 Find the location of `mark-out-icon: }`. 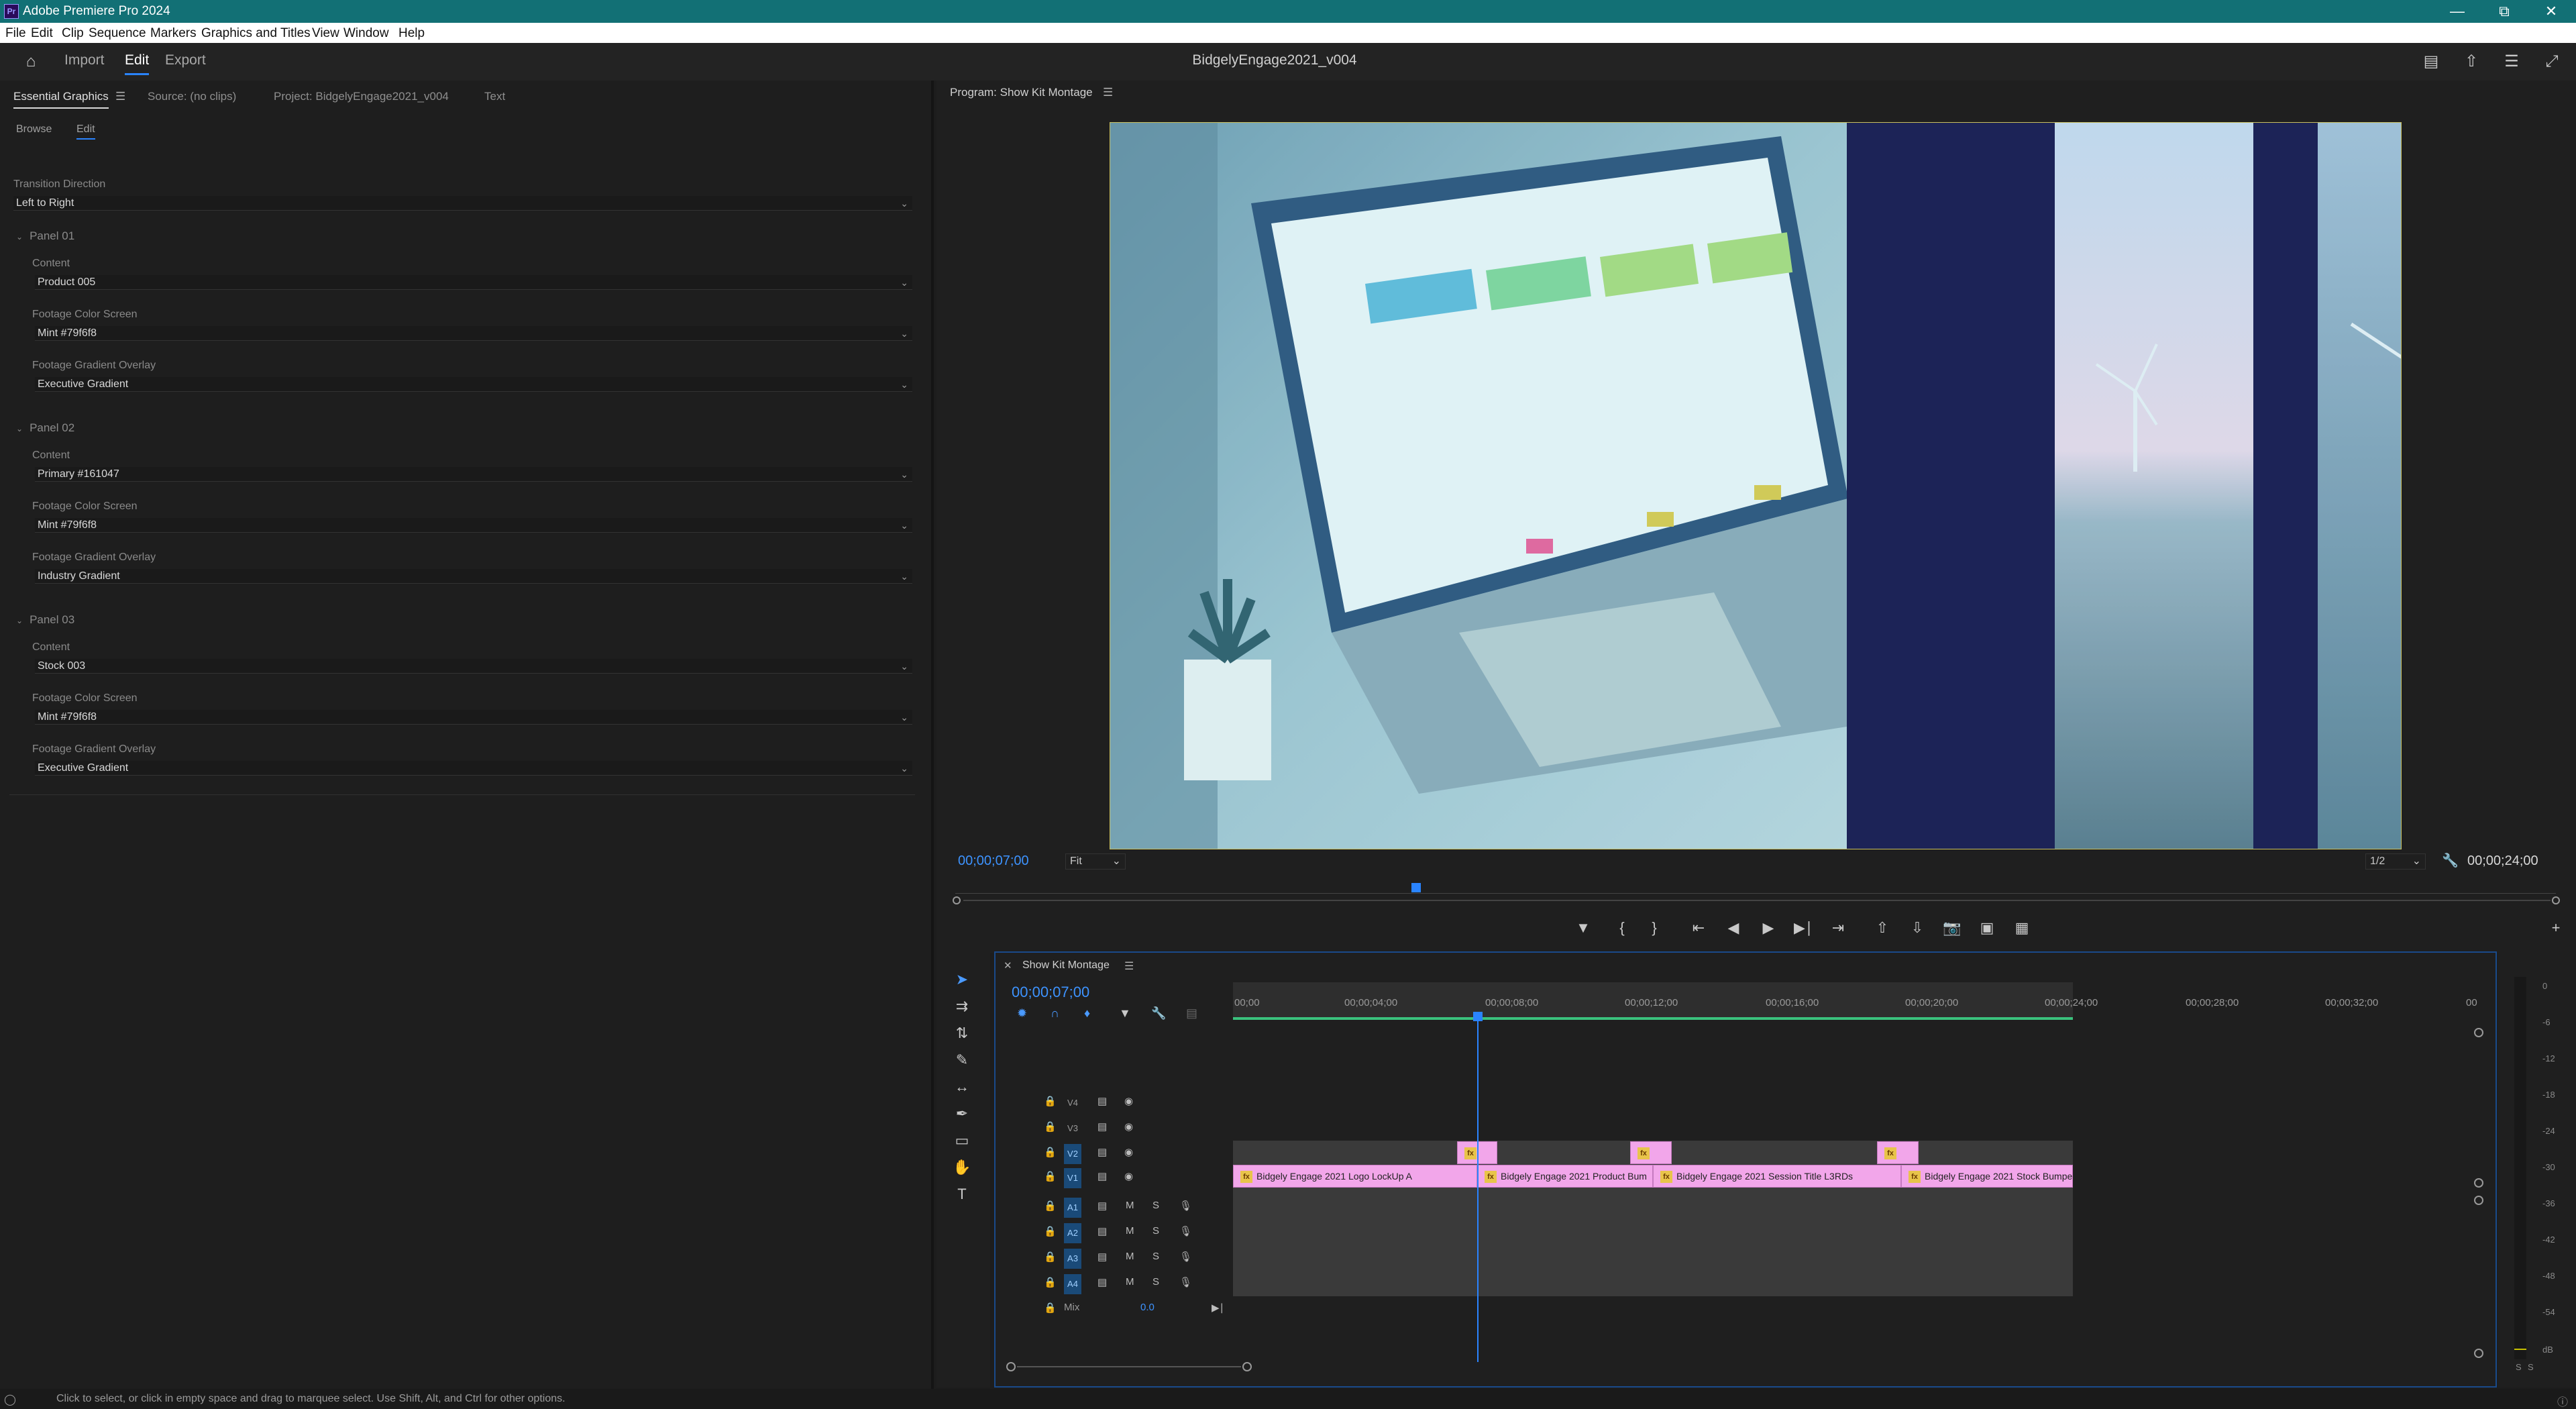

mark-out-icon: } is located at coordinates (1654, 928).